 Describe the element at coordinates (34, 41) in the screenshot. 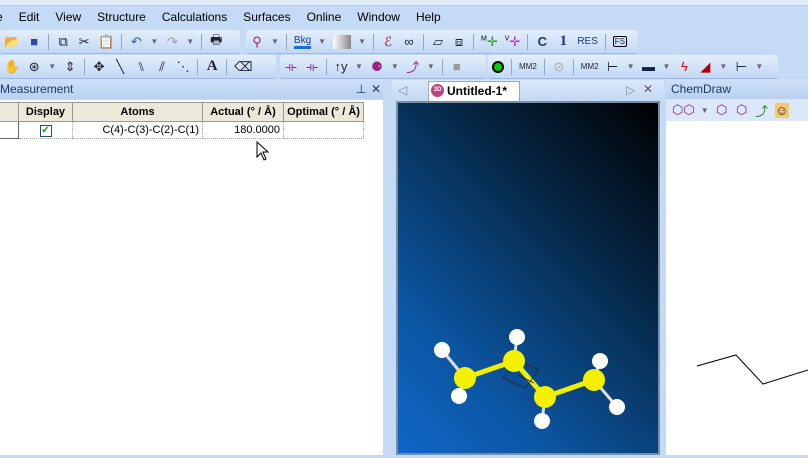

I see `save-icon: ■` at that location.